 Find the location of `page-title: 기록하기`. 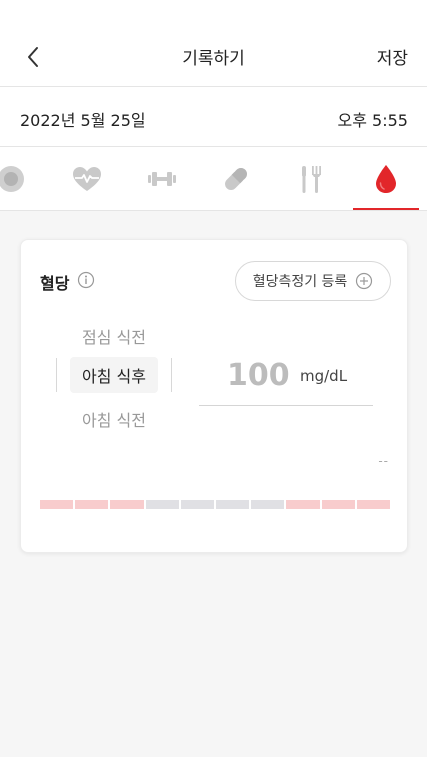

page-title: 기록하기 is located at coordinates (213, 59).